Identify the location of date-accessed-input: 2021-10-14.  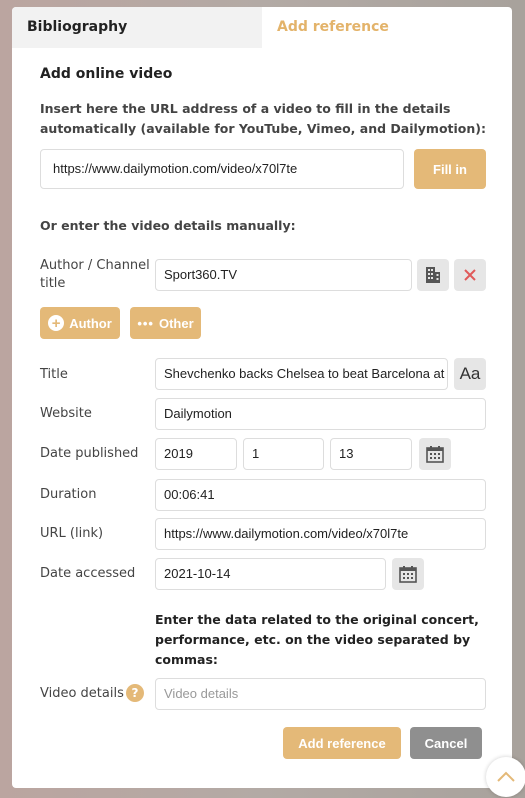
(270, 574).